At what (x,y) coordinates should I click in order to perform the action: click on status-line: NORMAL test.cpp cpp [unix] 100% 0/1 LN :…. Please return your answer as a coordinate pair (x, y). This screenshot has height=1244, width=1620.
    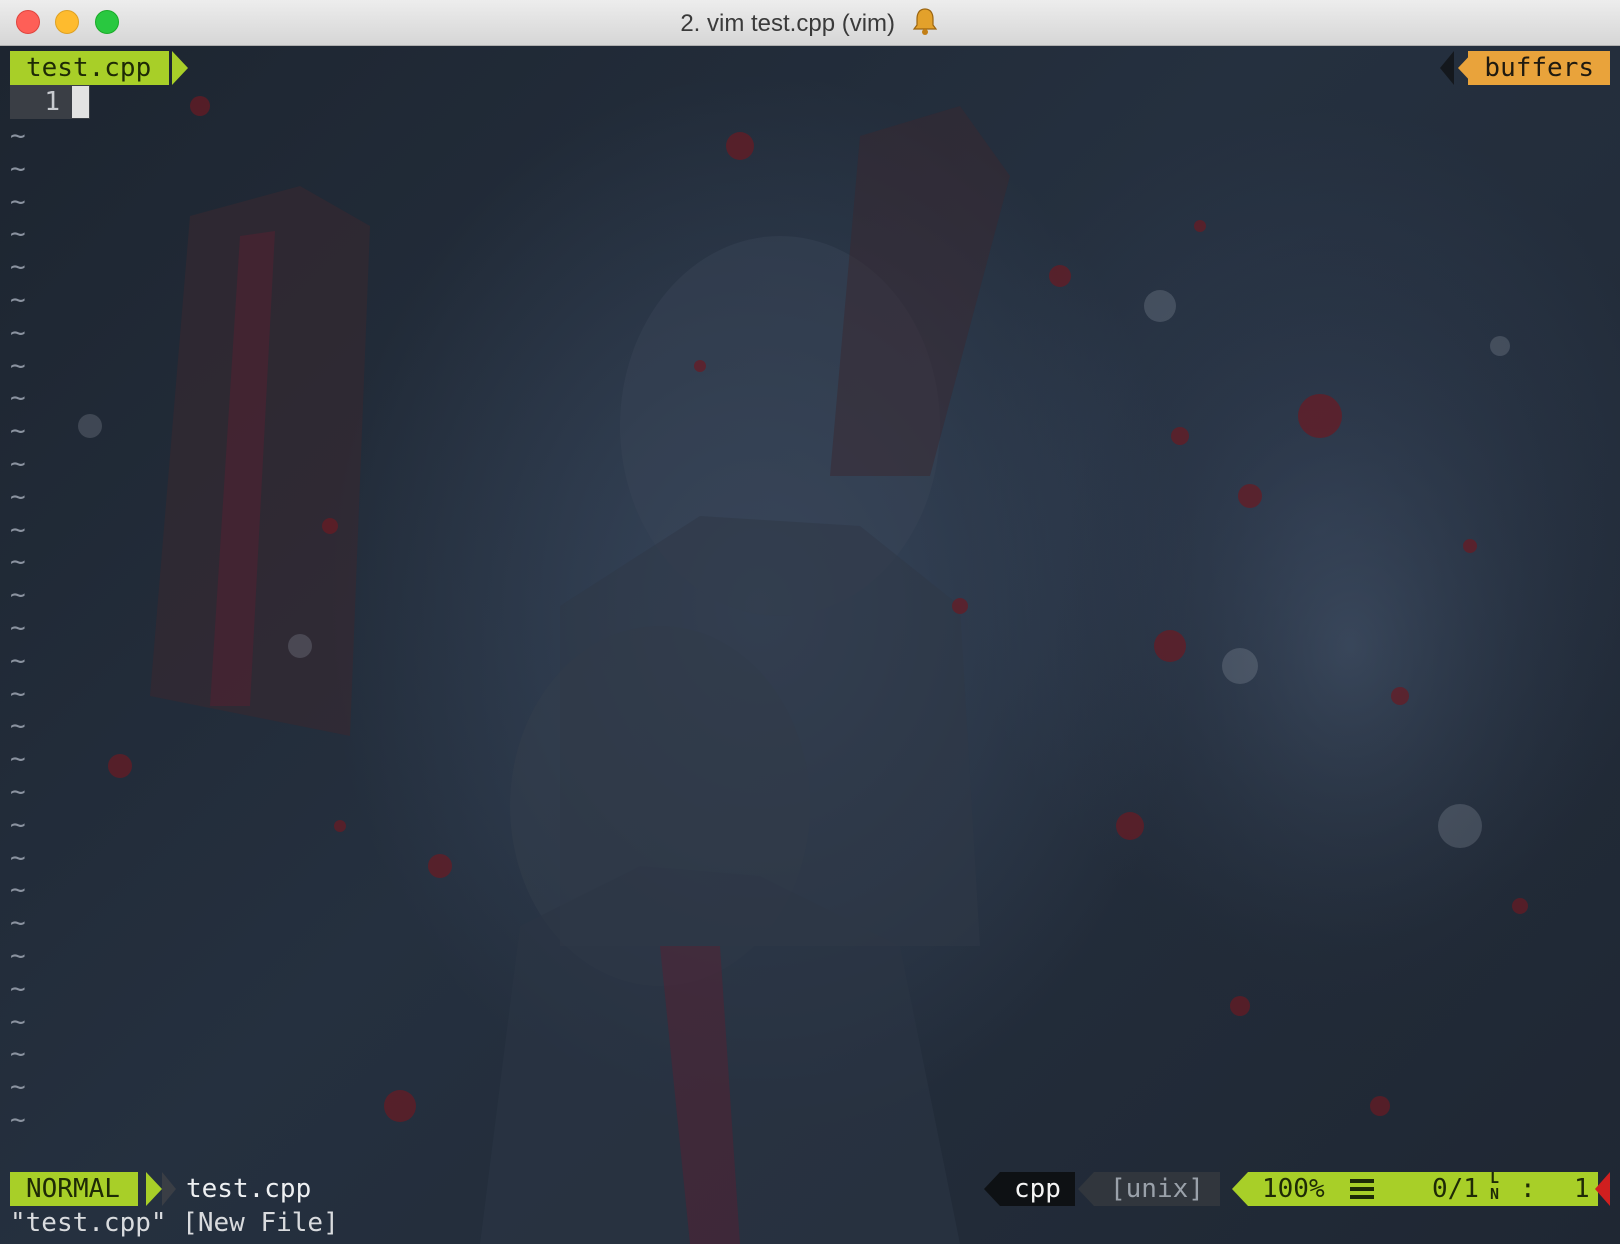
    Looking at the image, I should click on (810, 1188).